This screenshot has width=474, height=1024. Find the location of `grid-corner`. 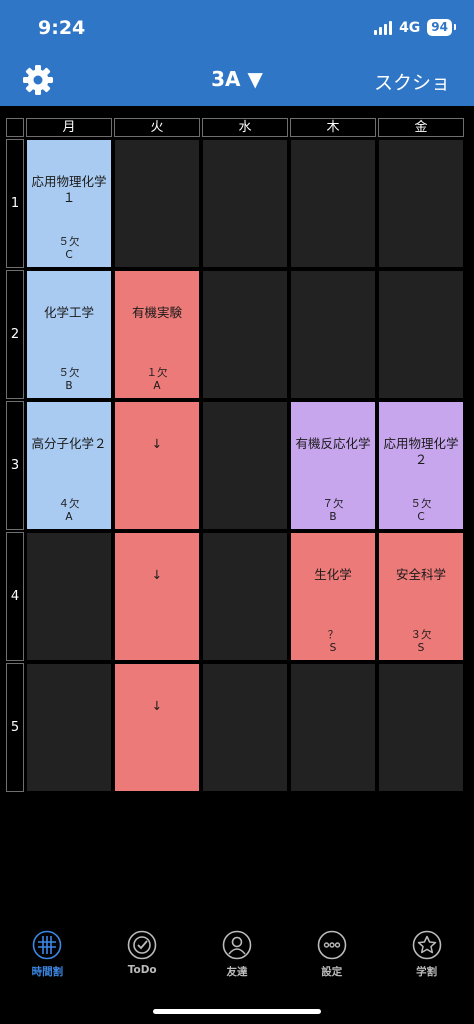

grid-corner is located at coordinates (15, 127).